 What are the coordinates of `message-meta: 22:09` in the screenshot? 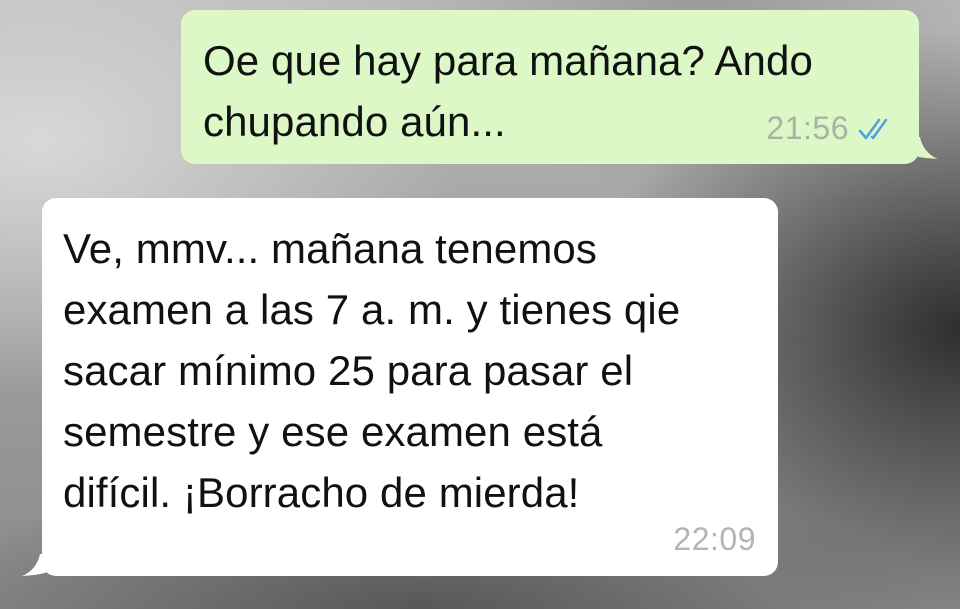 It's located at (714, 539).